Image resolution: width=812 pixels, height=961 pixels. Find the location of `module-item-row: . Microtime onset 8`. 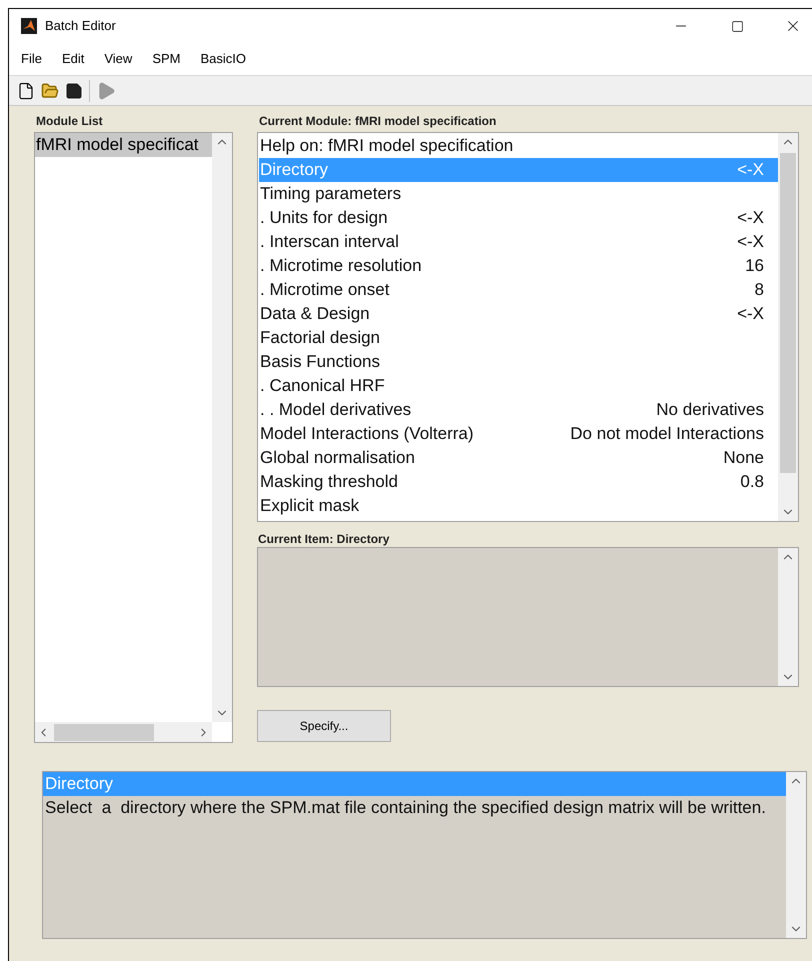

module-item-row: . Microtime onset 8 is located at coordinates (518, 290).